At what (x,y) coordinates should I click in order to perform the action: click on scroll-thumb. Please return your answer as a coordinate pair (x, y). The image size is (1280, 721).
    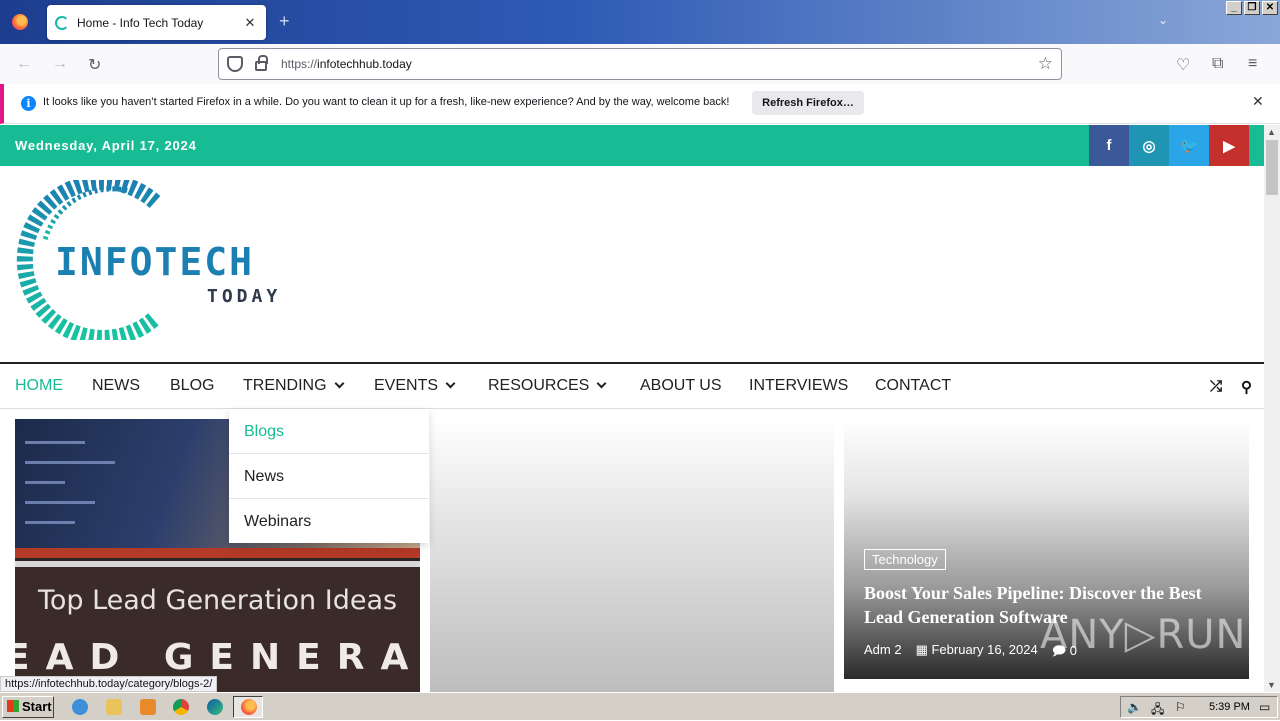
    Looking at the image, I should click on (1272, 167).